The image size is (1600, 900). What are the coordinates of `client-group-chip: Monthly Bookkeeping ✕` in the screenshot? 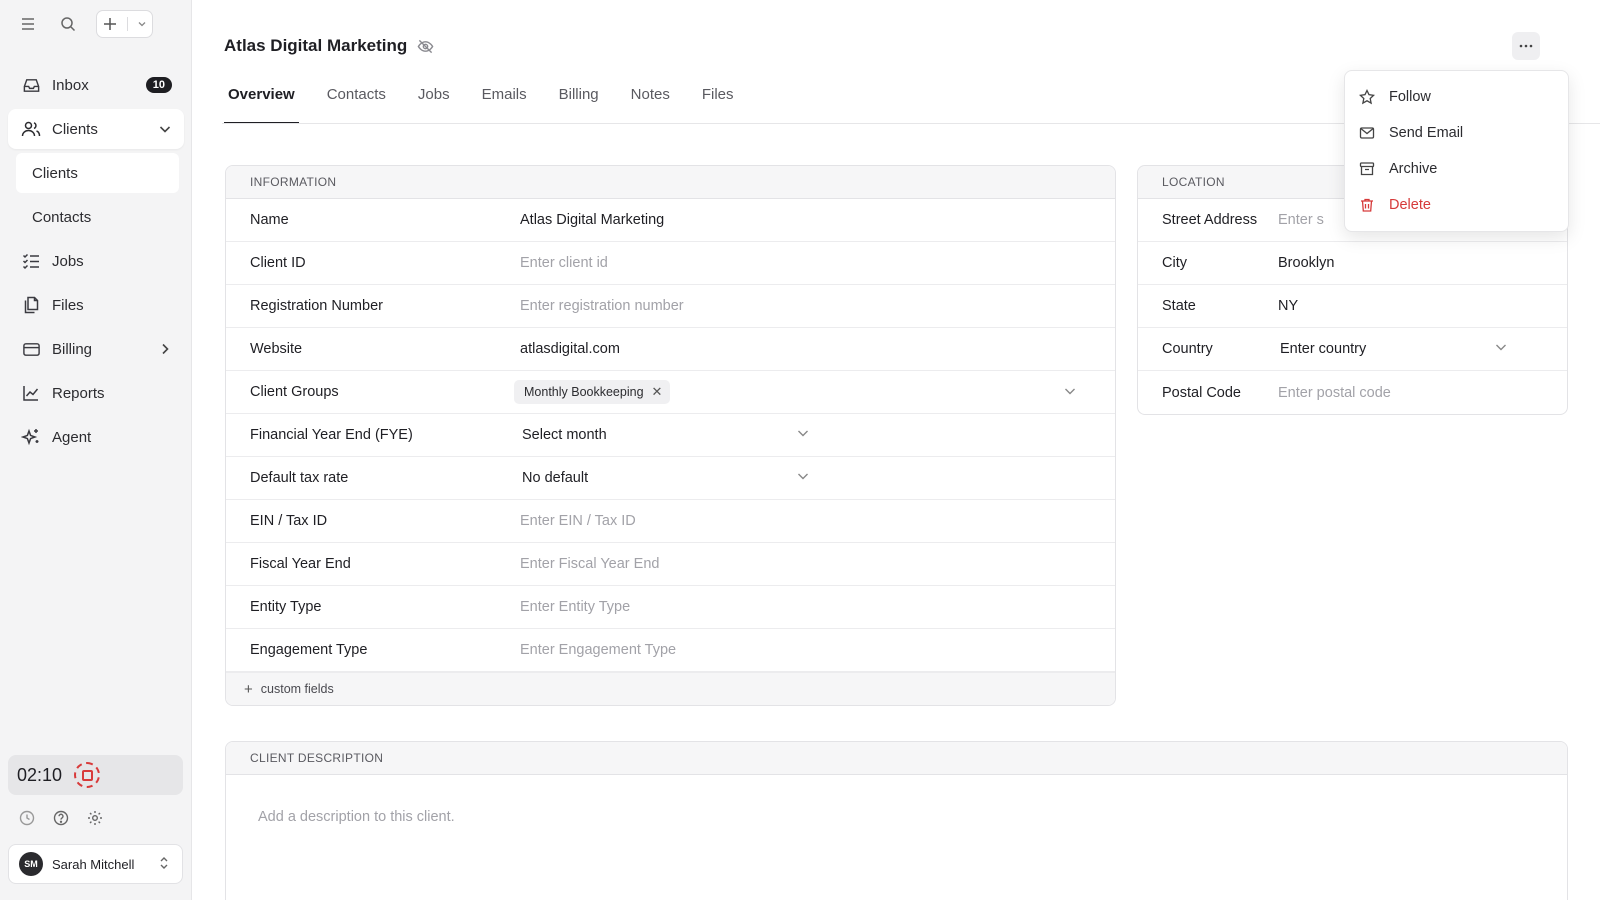 It's located at (592, 392).